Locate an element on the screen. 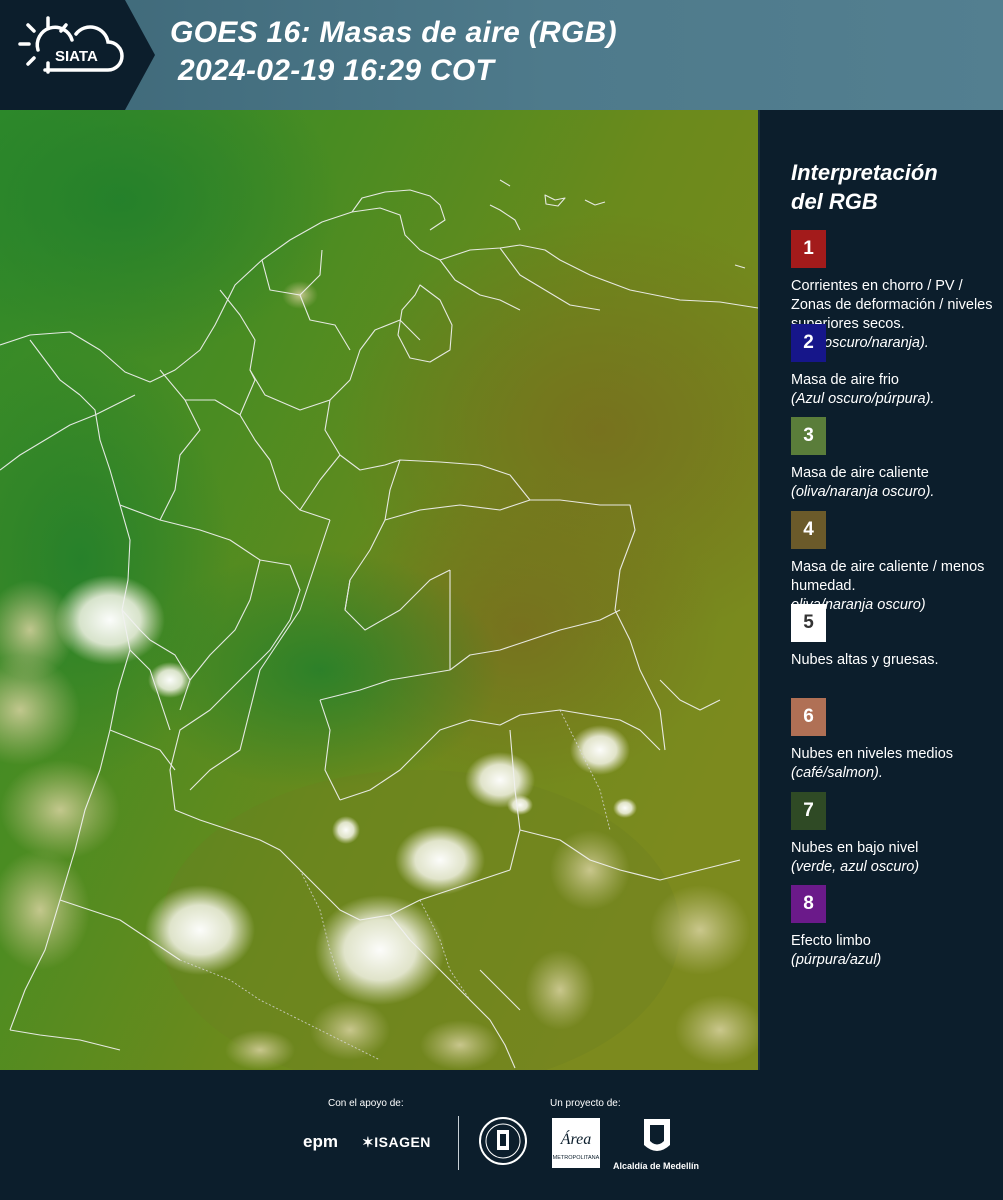 Image resolution: width=1003 pixels, height=1200 pixels. legend-item-6: 6 Nubes en niveles medios (café/salmon). is located at coordinates (896, 744).